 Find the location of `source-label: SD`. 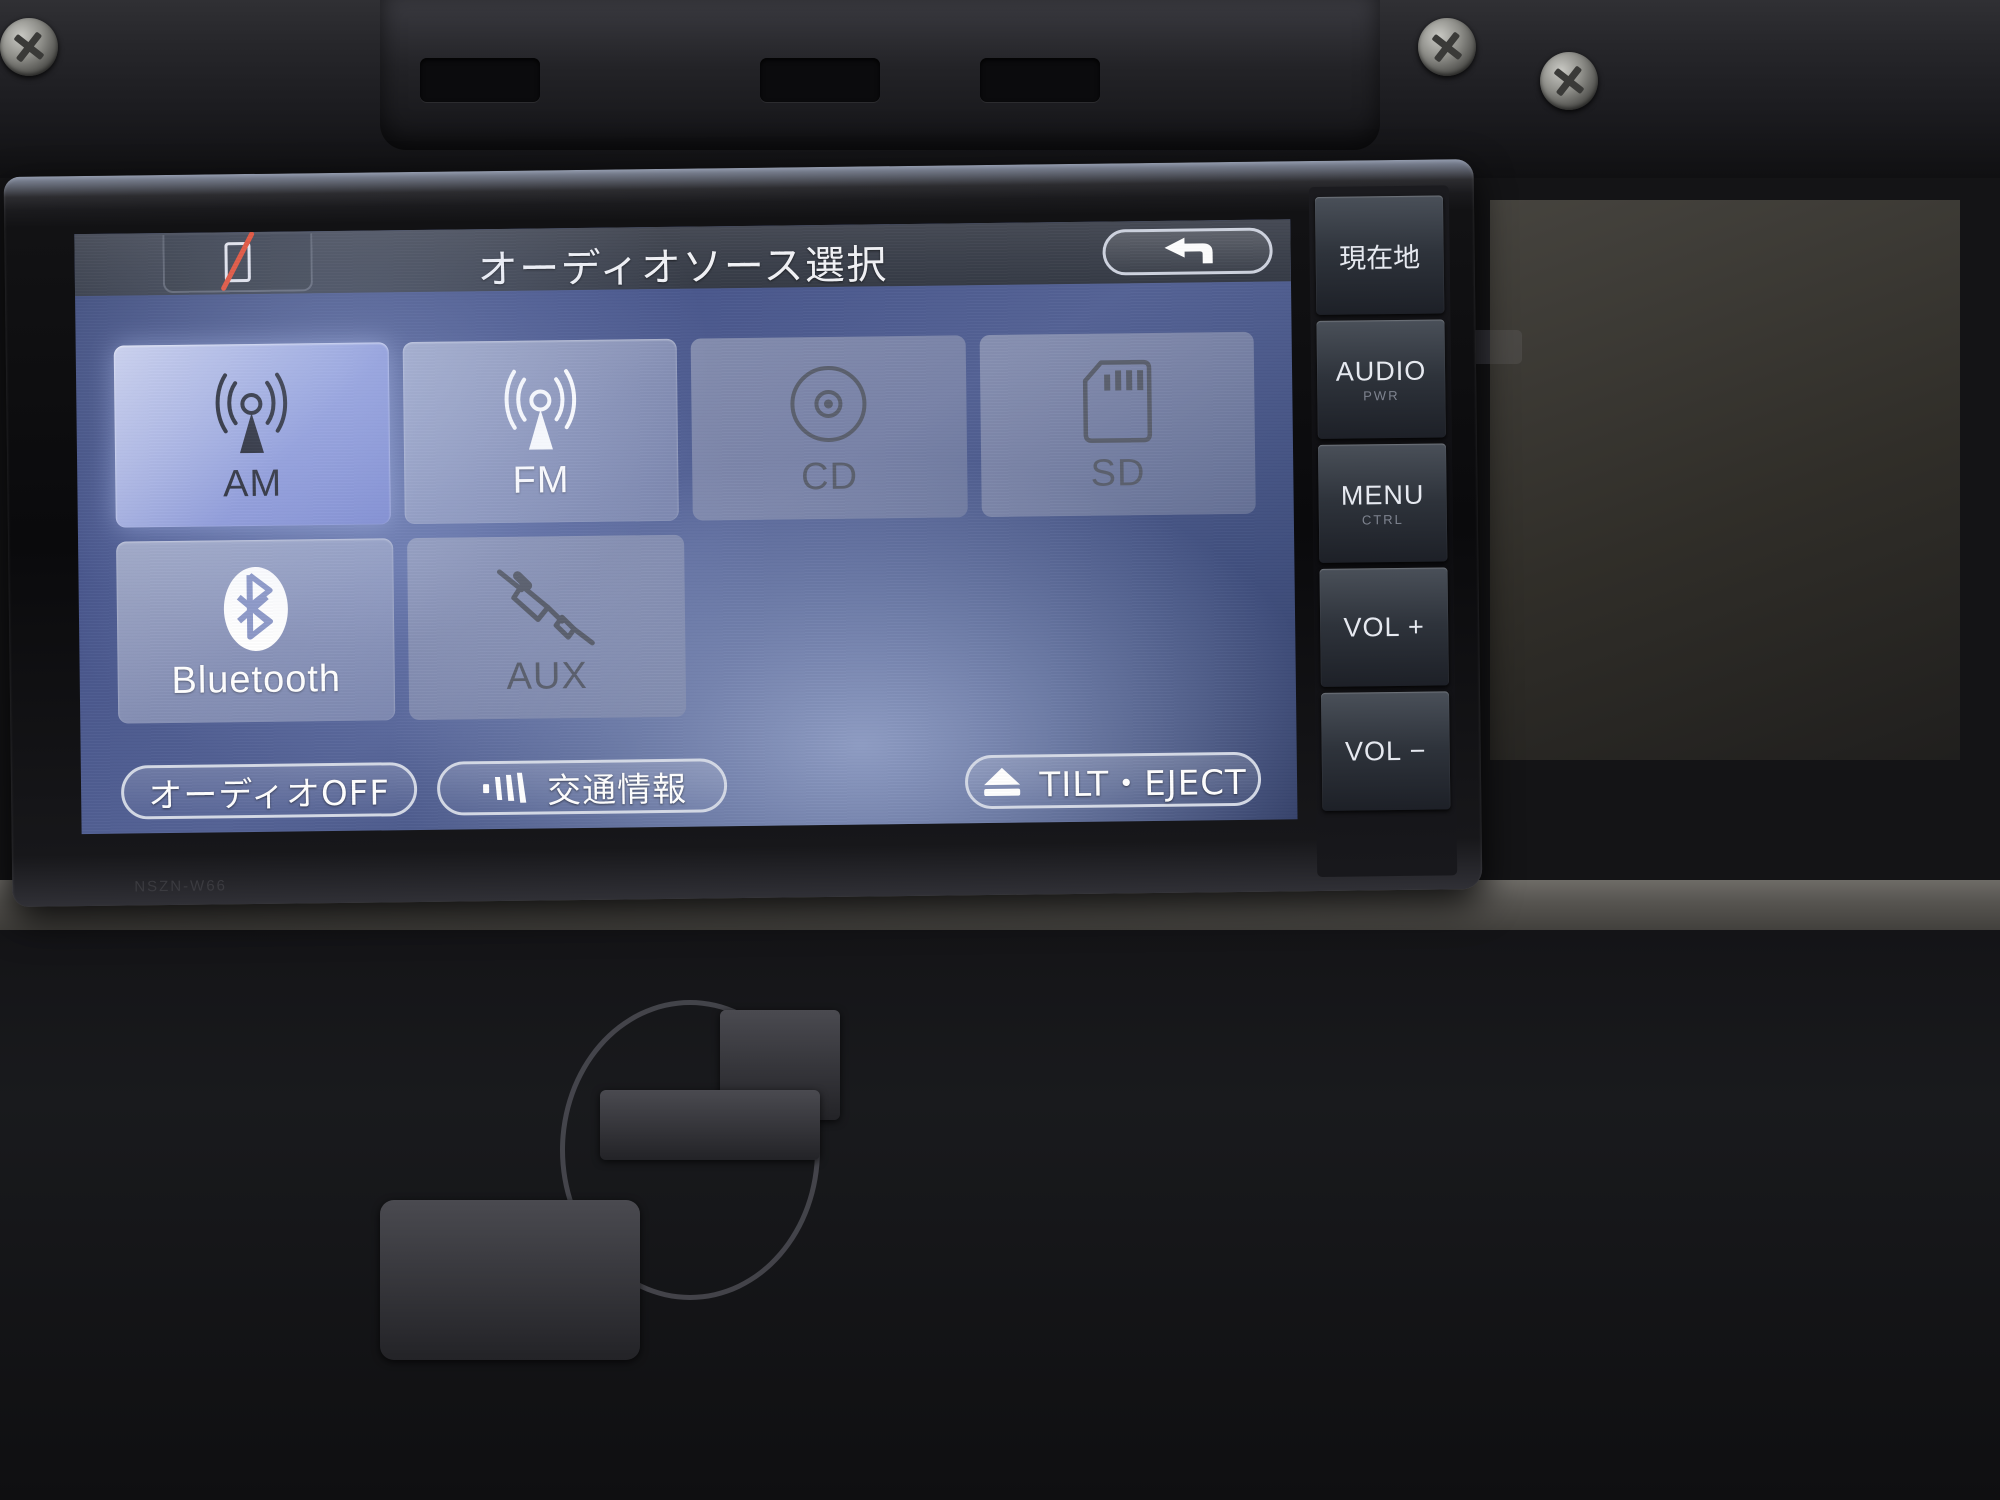

source-label: SD is located at coordinates (1118, 473).